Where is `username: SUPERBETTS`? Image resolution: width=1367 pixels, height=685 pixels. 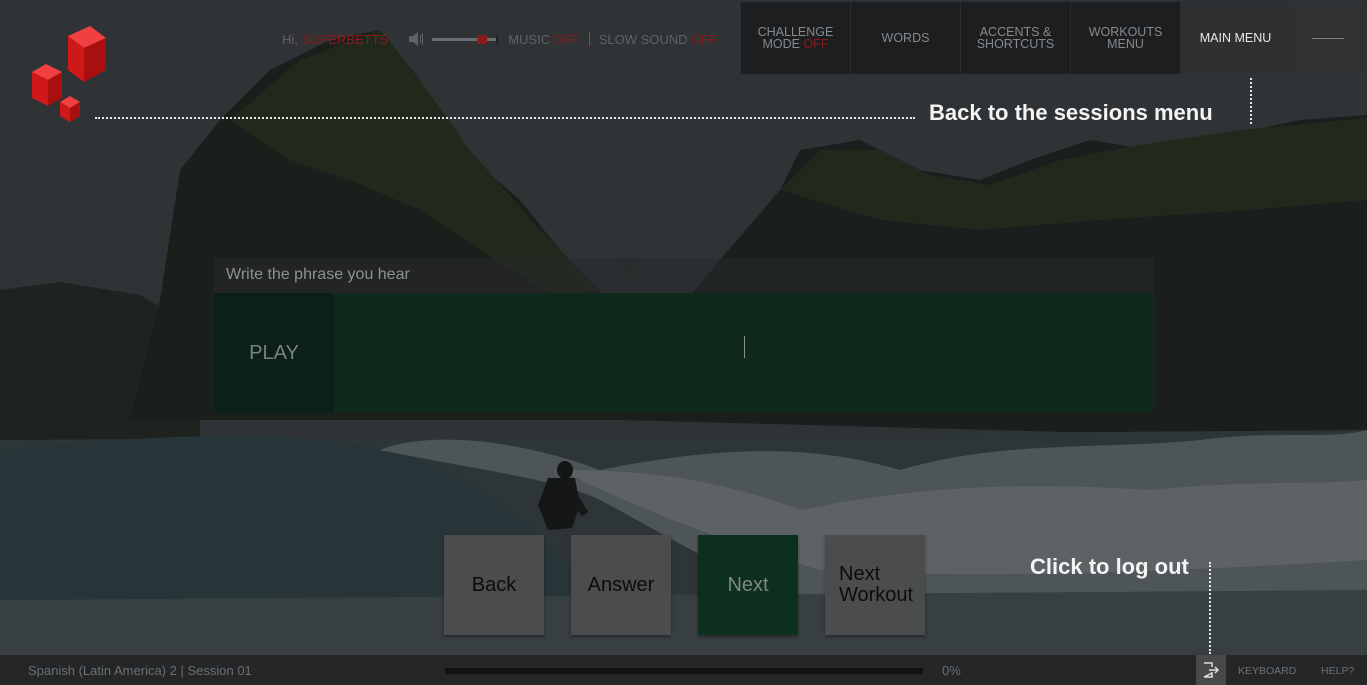
username: SUPERBETTS is located at coordinates (345, 39).